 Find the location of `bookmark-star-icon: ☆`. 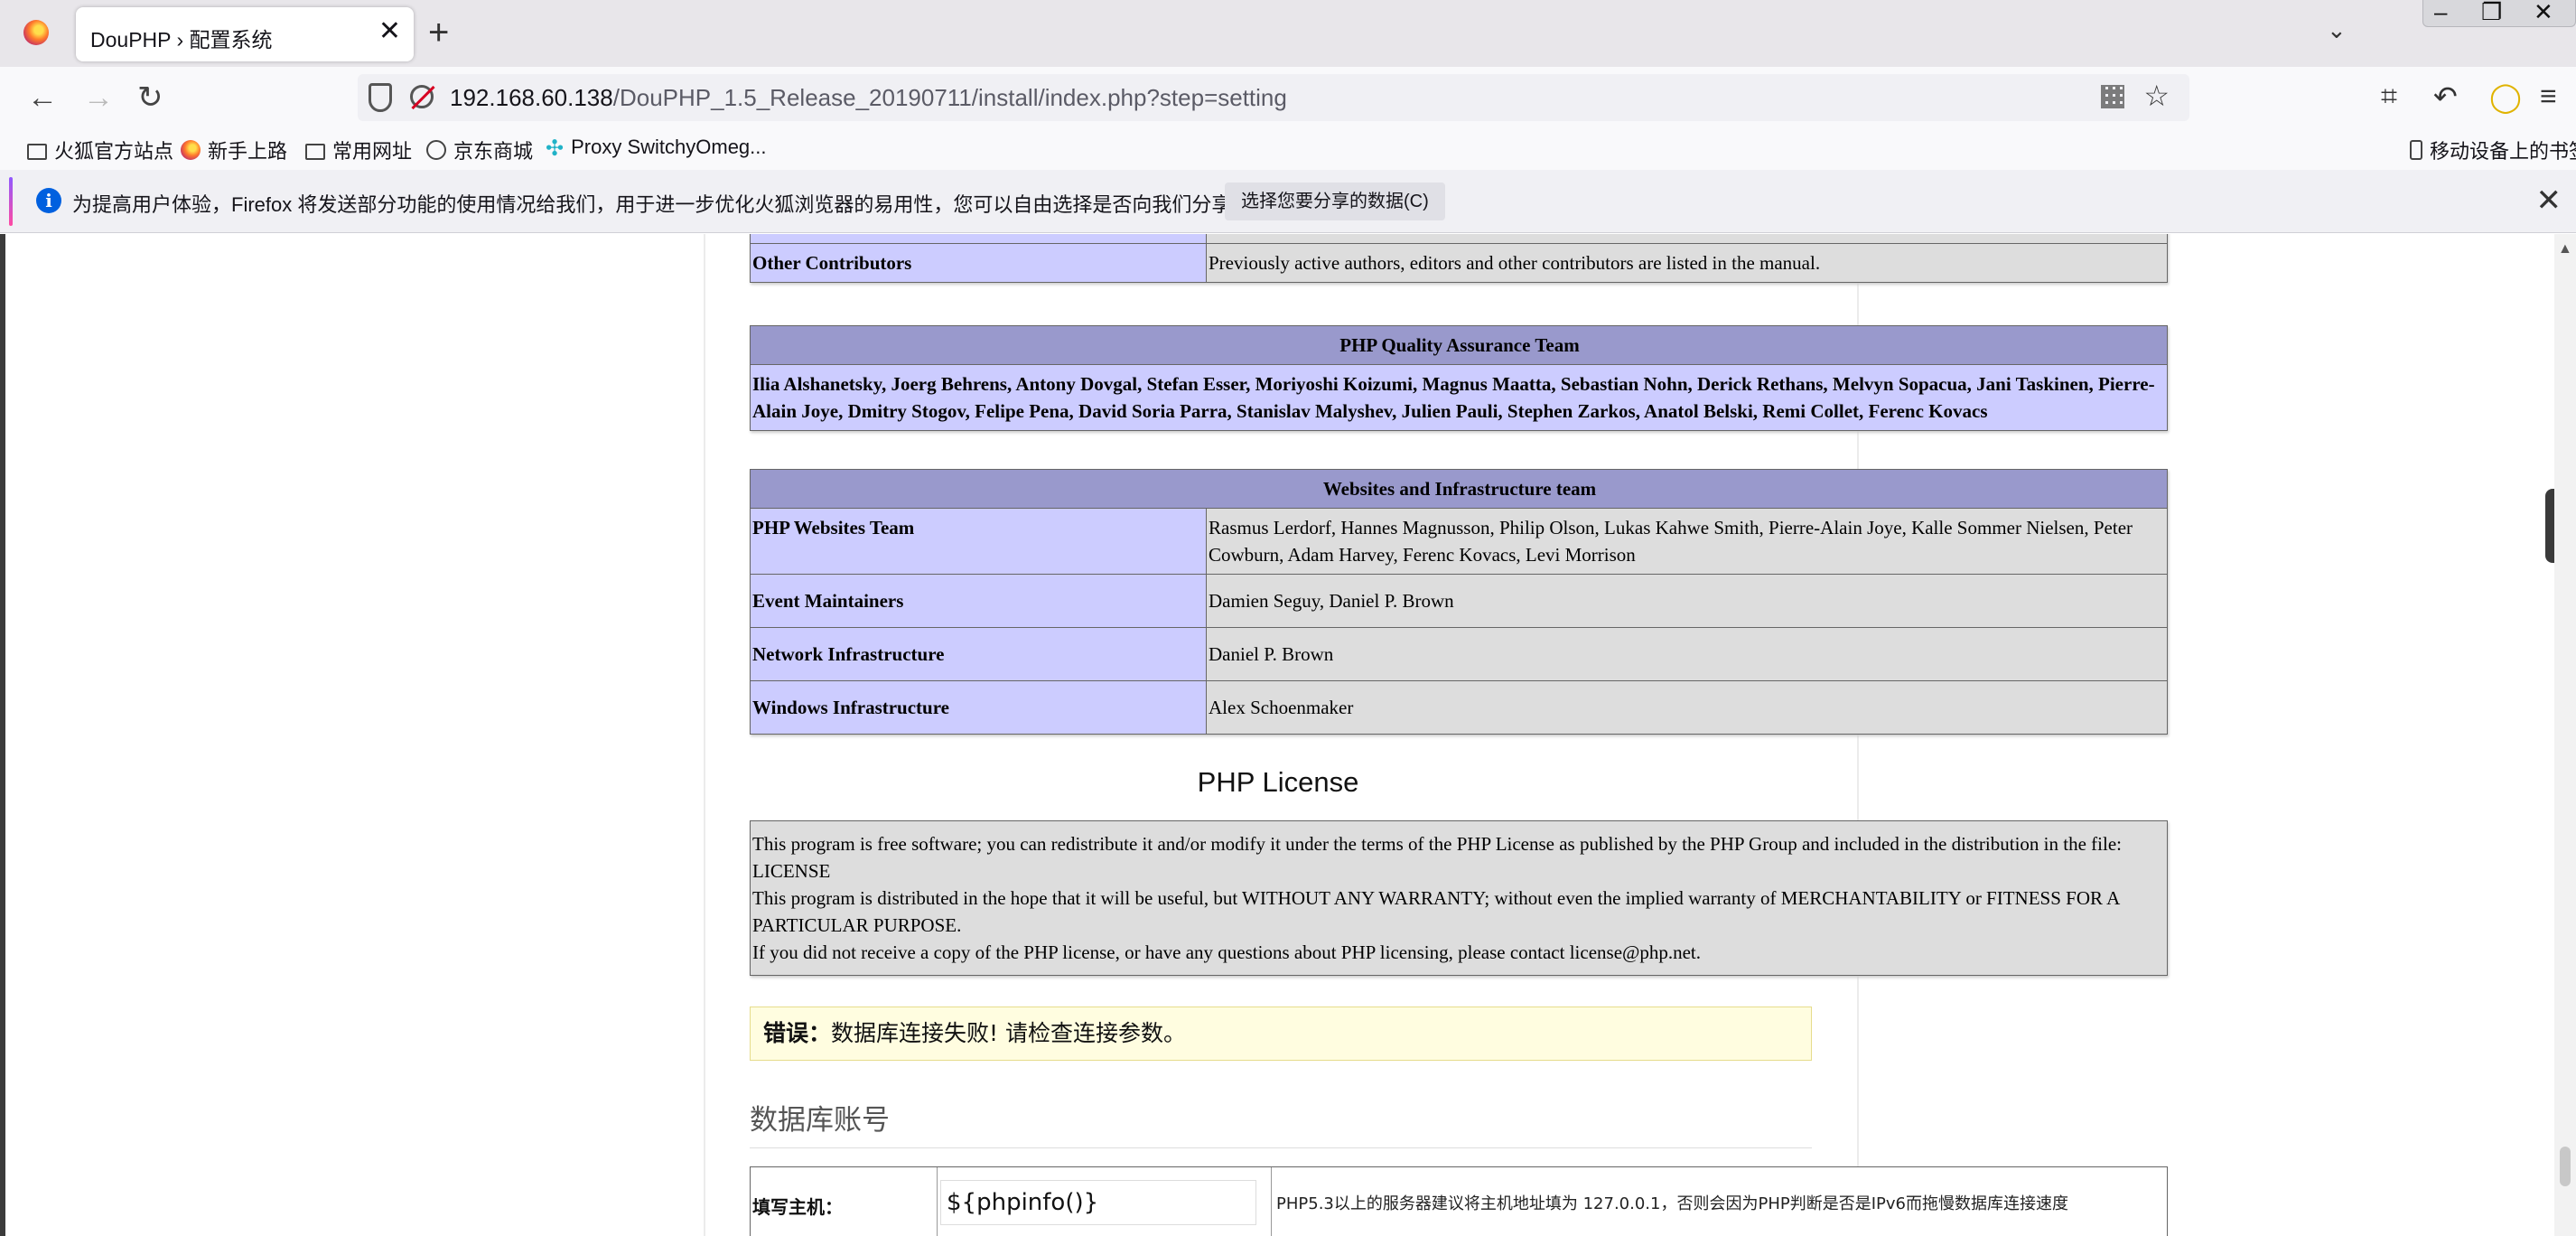

bookmark-star-icon: ☆ is located at coordinates (2156, 96).